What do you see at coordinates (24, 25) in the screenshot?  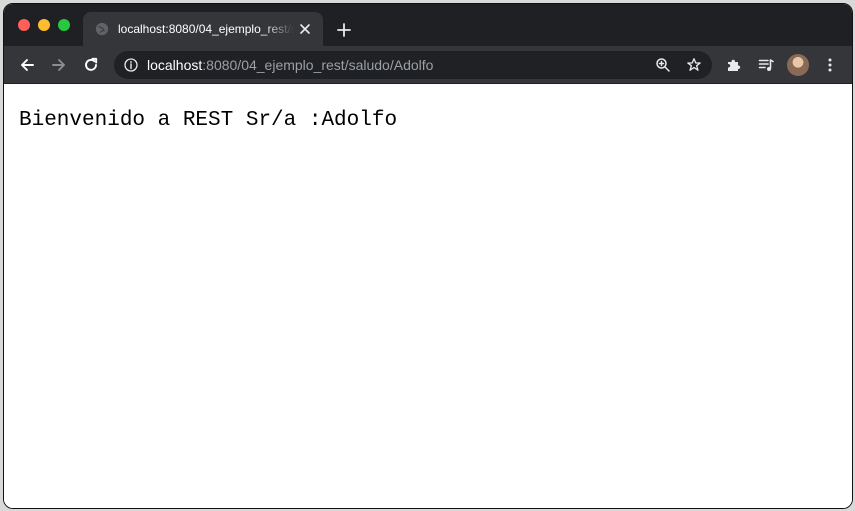 I see `close-window-button` at bounding box center [24, 25].